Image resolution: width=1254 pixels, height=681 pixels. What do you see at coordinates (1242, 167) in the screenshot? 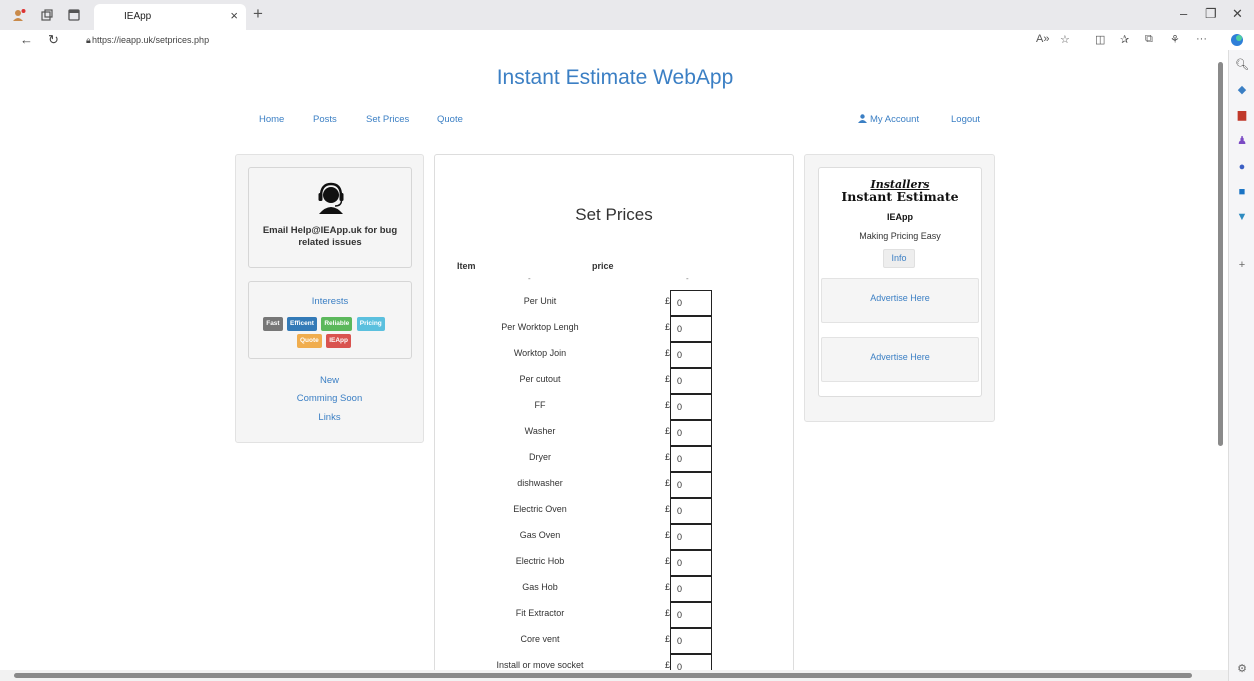
I see `office-icon: ●` at bounding box center [1242, 167].